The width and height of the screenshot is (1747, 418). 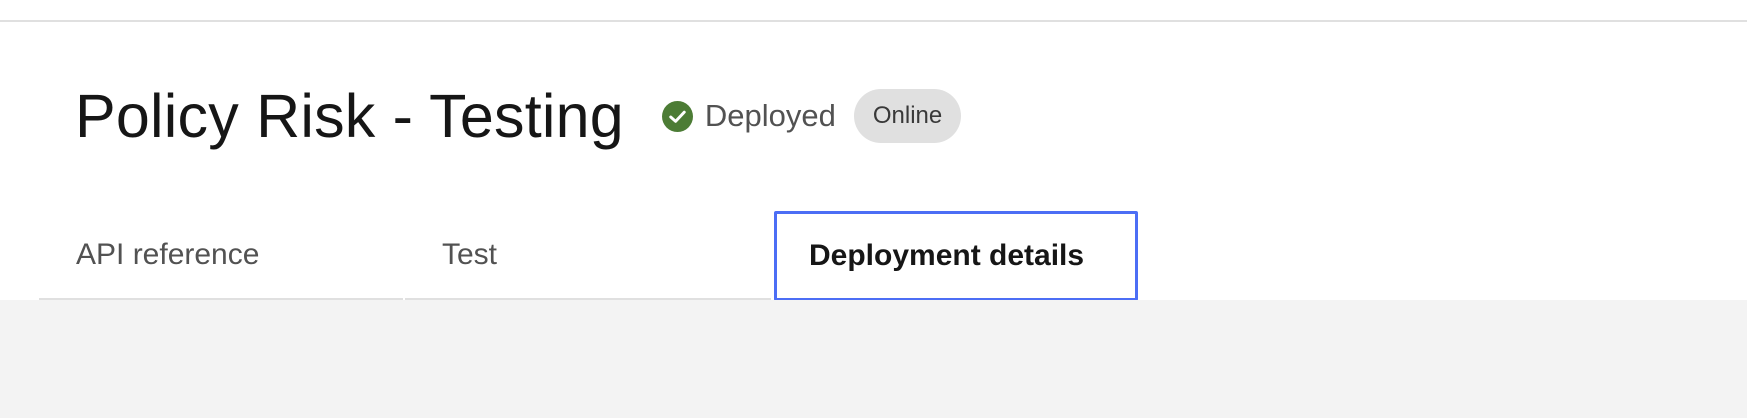 What do you see at coordinates (349, 116) in the screenshot?
I see `page-title: Policy Risk - Testing` at bounding box center [349, 116].